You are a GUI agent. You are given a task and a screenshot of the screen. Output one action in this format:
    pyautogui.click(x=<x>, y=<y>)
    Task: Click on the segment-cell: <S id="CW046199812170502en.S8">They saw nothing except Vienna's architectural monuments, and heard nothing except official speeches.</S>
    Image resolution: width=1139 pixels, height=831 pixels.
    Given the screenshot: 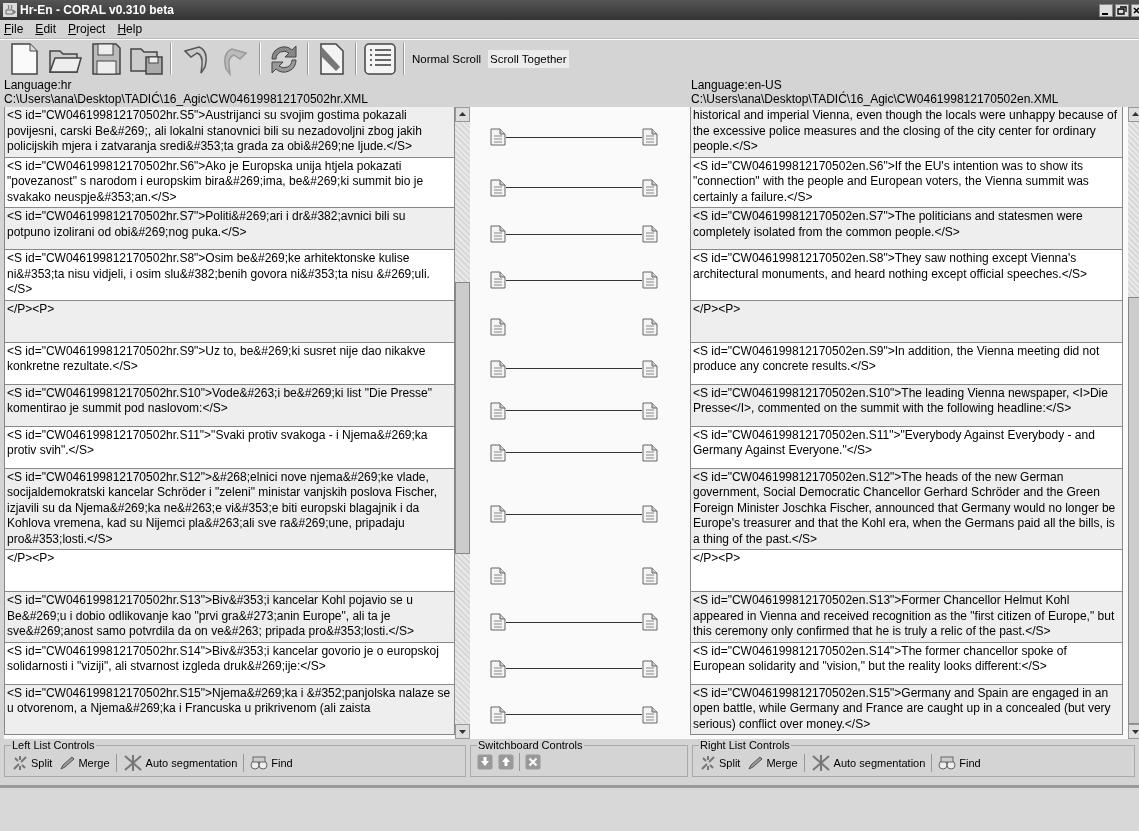 What is the action you would take?
    pyautogui.click(x=906, y=275)
    